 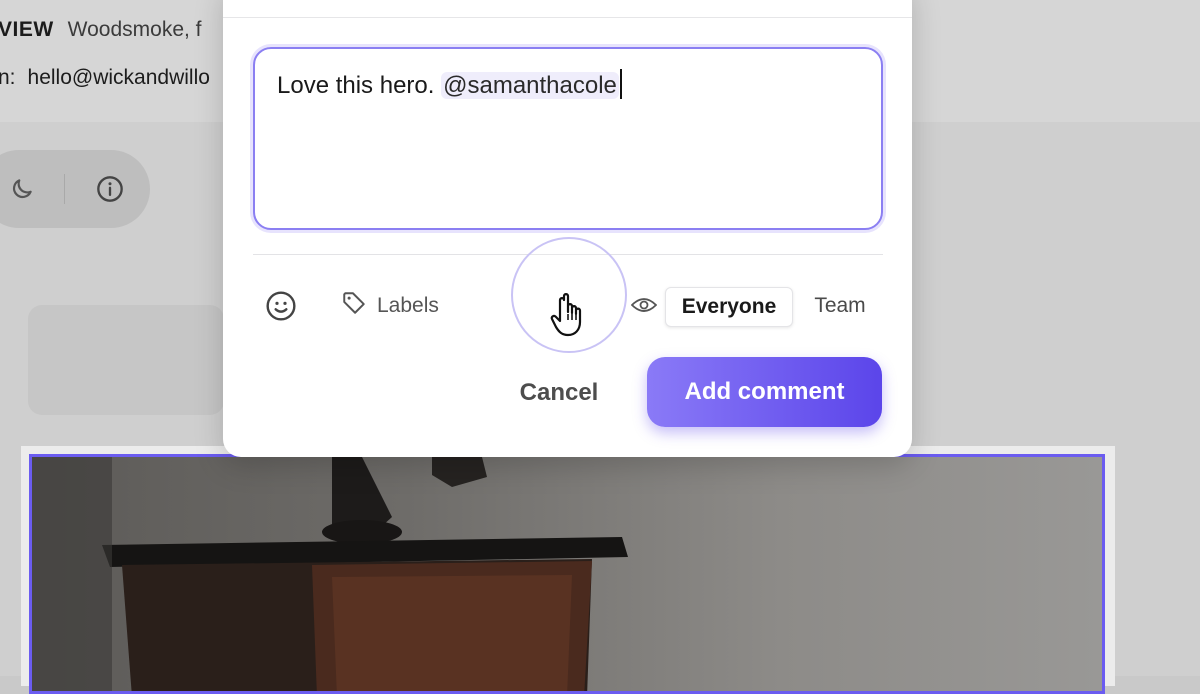 I want to click on info-icon, so click(x=110, y=189).